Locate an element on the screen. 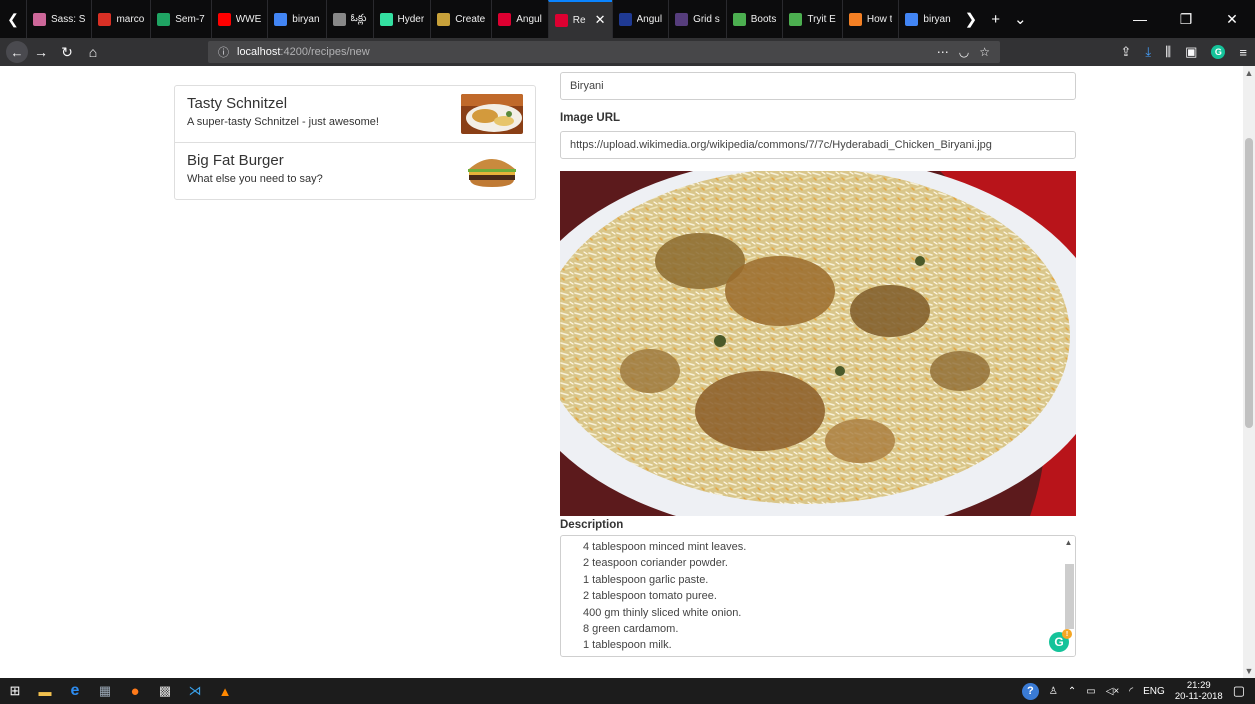  sass-icon is located at coordinates (39, 19).